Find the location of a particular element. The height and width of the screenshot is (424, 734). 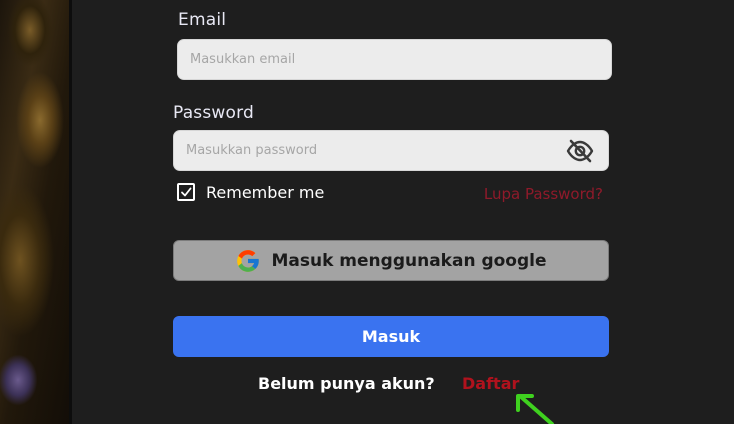

no-account-text: Belum punya akun? is located at coordinates (346, 383).